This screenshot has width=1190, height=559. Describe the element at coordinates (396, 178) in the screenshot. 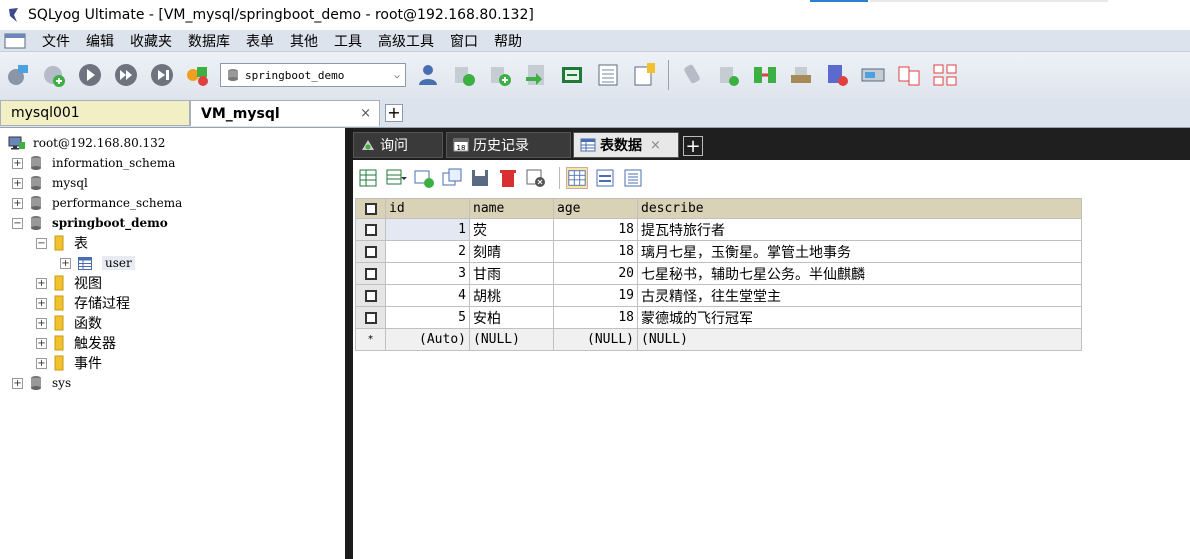

I see `insert-row-menu-icon` at that location.